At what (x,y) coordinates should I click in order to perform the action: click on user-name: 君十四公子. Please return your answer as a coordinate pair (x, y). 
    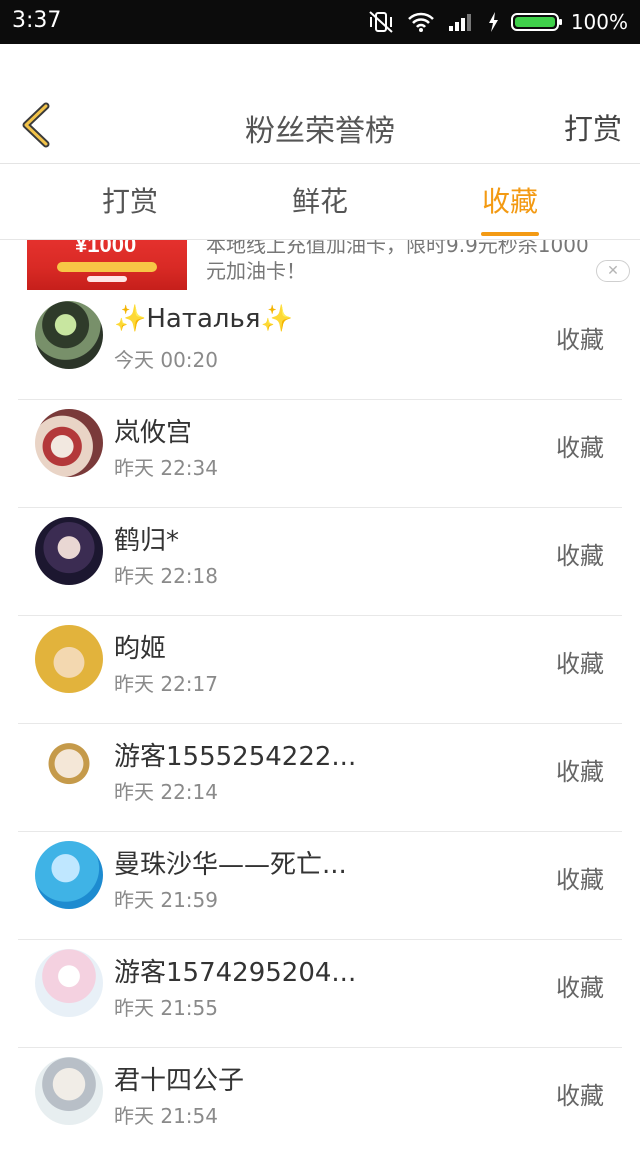
    Looking at the image, I should click on (179, 1081).